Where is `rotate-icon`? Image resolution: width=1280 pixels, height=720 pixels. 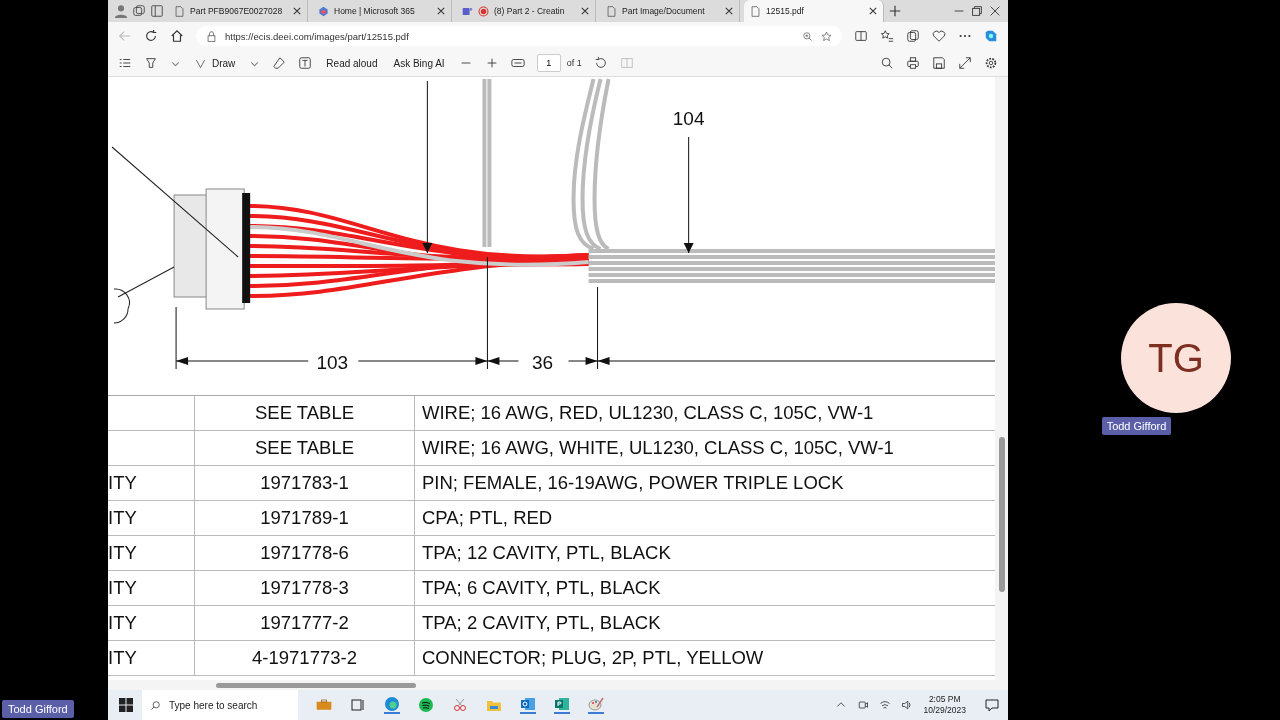 rotate-icon is located at coordinates (600, 63).